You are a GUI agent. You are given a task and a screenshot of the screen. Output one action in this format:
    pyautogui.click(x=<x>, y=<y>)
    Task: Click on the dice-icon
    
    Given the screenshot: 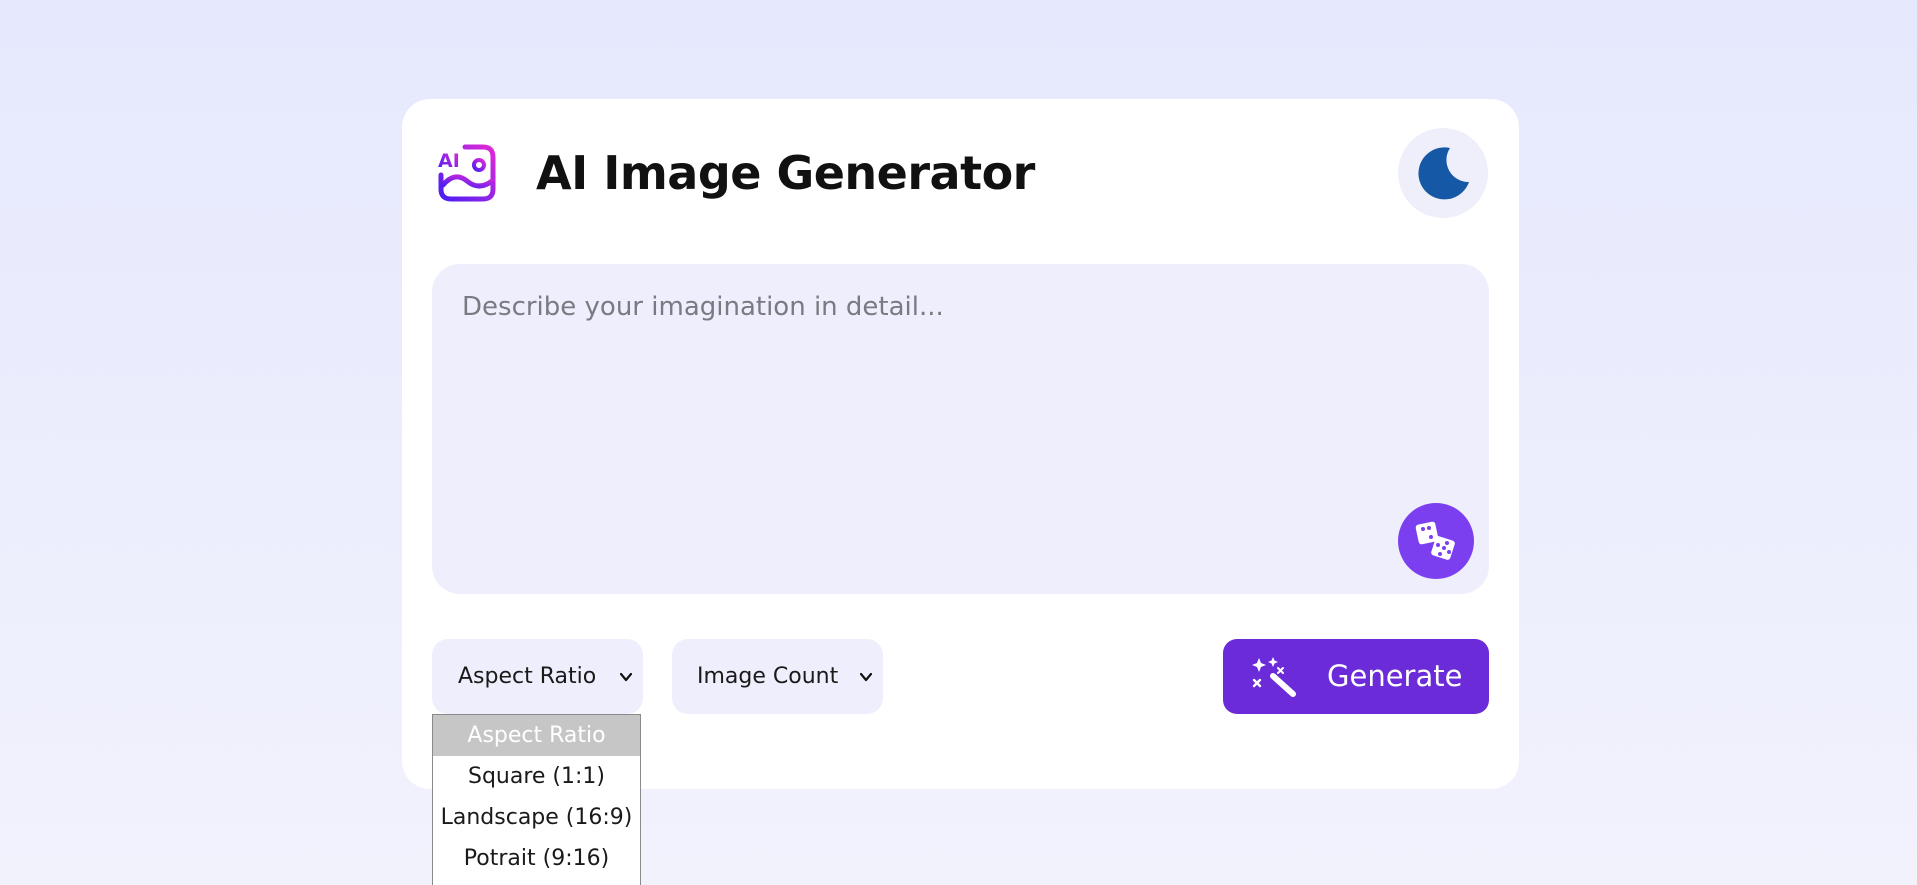 What is the action you would take?
    pyautogui.click(x=1435, y=540)
    